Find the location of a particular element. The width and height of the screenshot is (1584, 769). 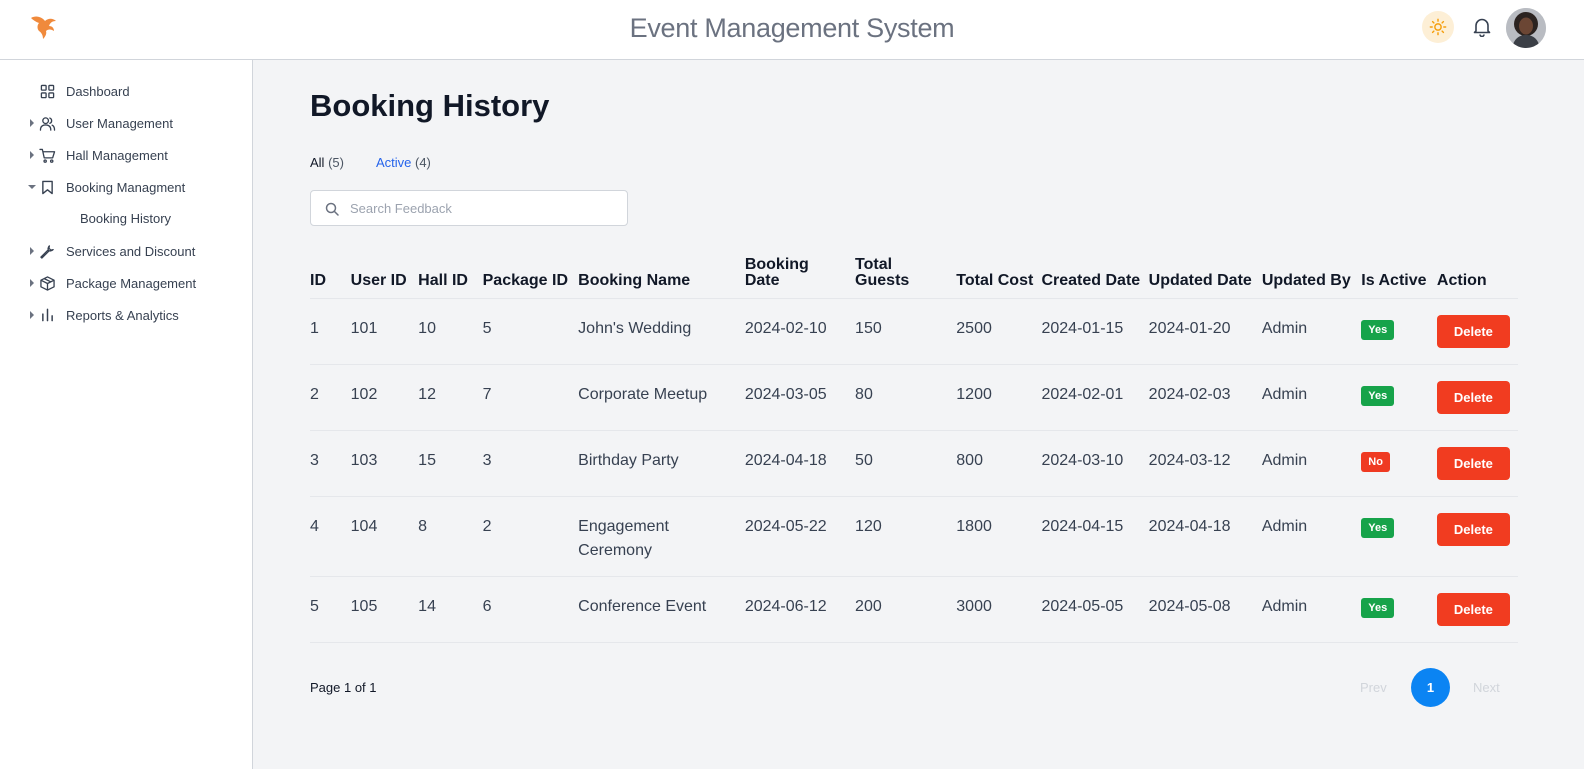

cell-booking-name: Conference Event is located at coordinates (661, 609).